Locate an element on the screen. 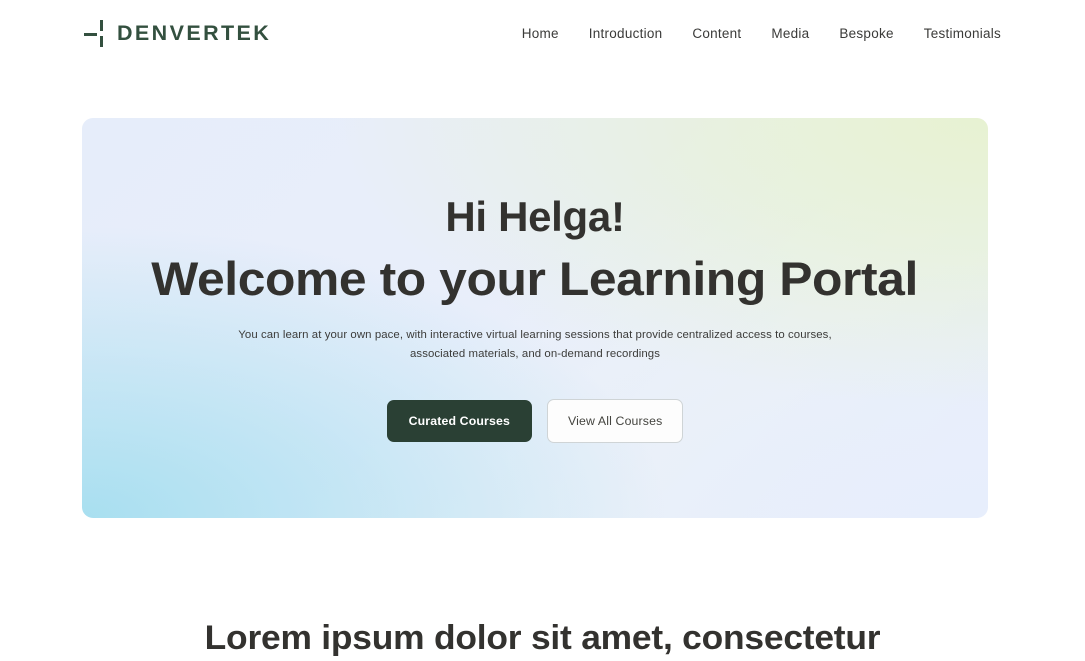 Image resolution: width=1085 pixels, height=661 pixels. hero-action-buttons: Curated Courses View All Courses is located at coordinates (535, 421).